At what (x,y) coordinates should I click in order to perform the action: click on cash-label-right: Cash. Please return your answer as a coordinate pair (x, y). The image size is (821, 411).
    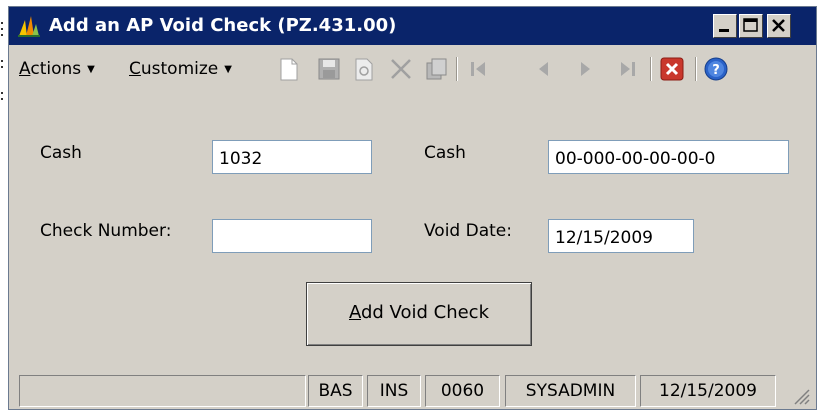
    Looking at the image, I should click on (445, 153).